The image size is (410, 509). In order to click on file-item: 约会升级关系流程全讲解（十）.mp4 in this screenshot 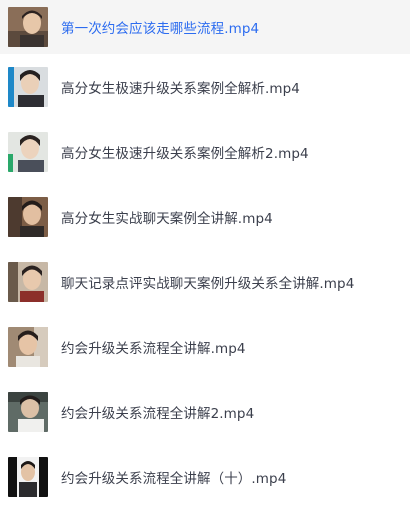, I will do `click(205, 476)`.